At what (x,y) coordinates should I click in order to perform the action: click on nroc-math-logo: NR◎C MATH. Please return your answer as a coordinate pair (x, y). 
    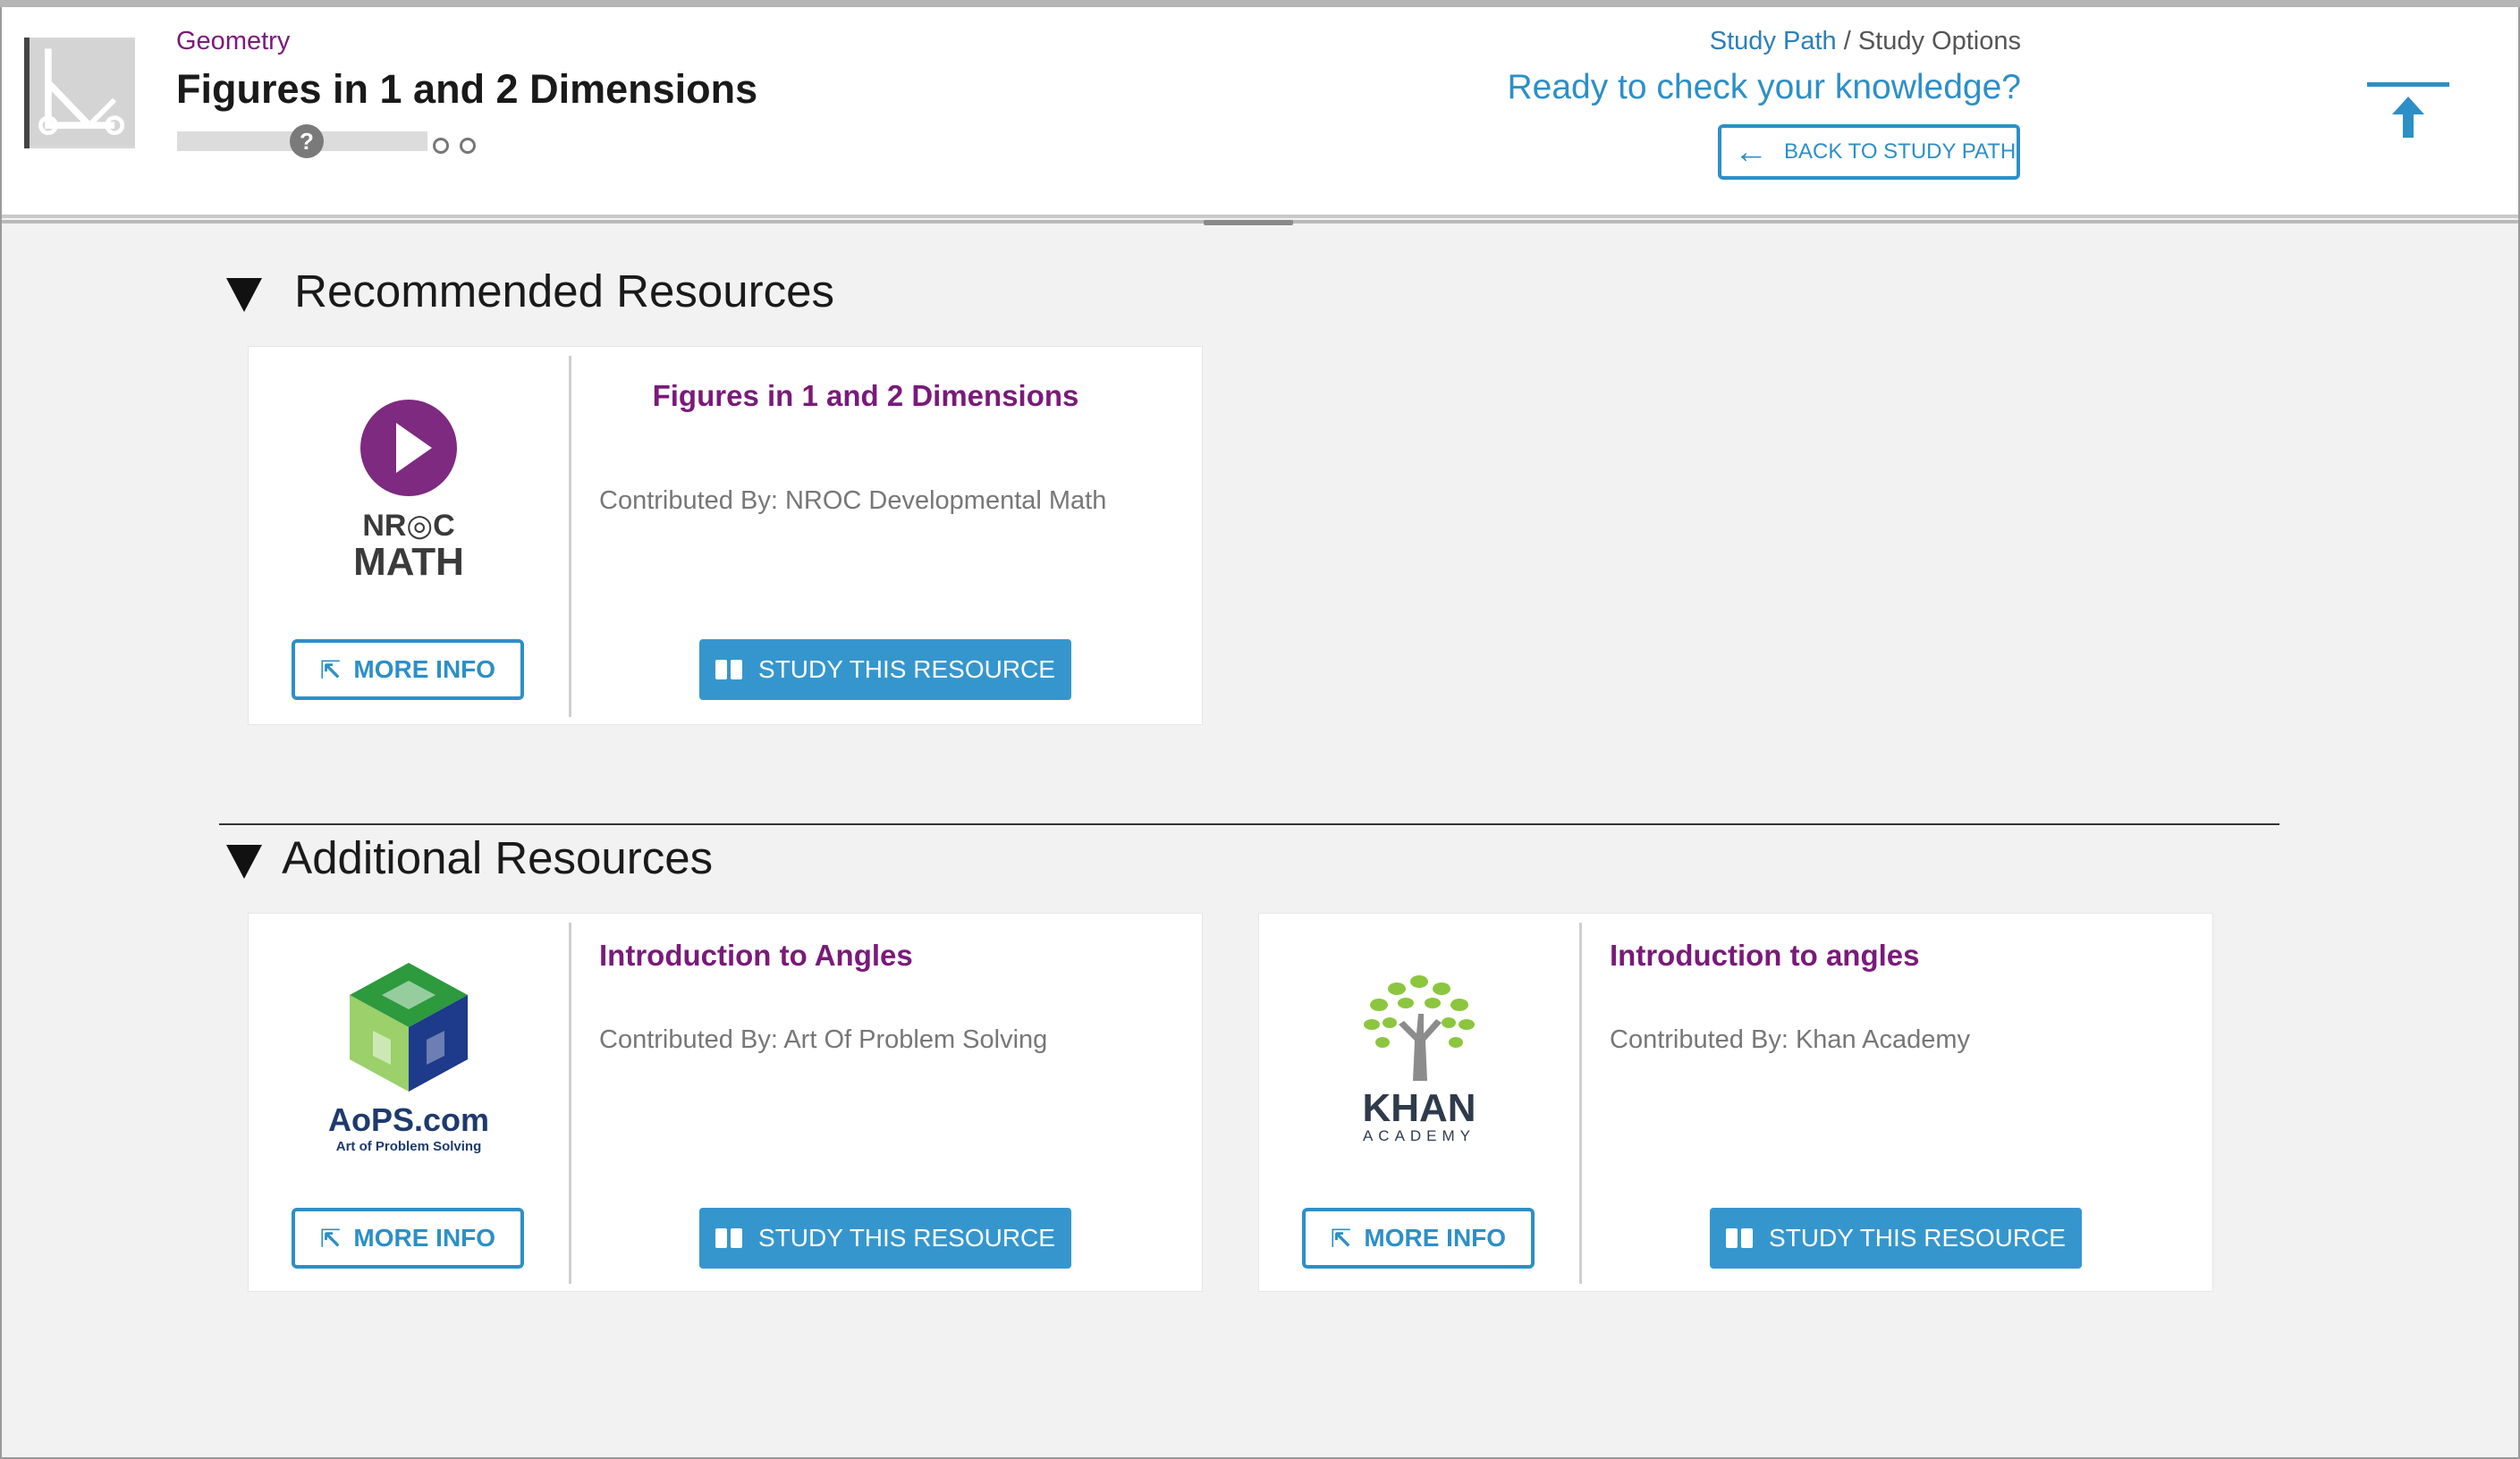
    Looking at the image, I should click on (409, 490).